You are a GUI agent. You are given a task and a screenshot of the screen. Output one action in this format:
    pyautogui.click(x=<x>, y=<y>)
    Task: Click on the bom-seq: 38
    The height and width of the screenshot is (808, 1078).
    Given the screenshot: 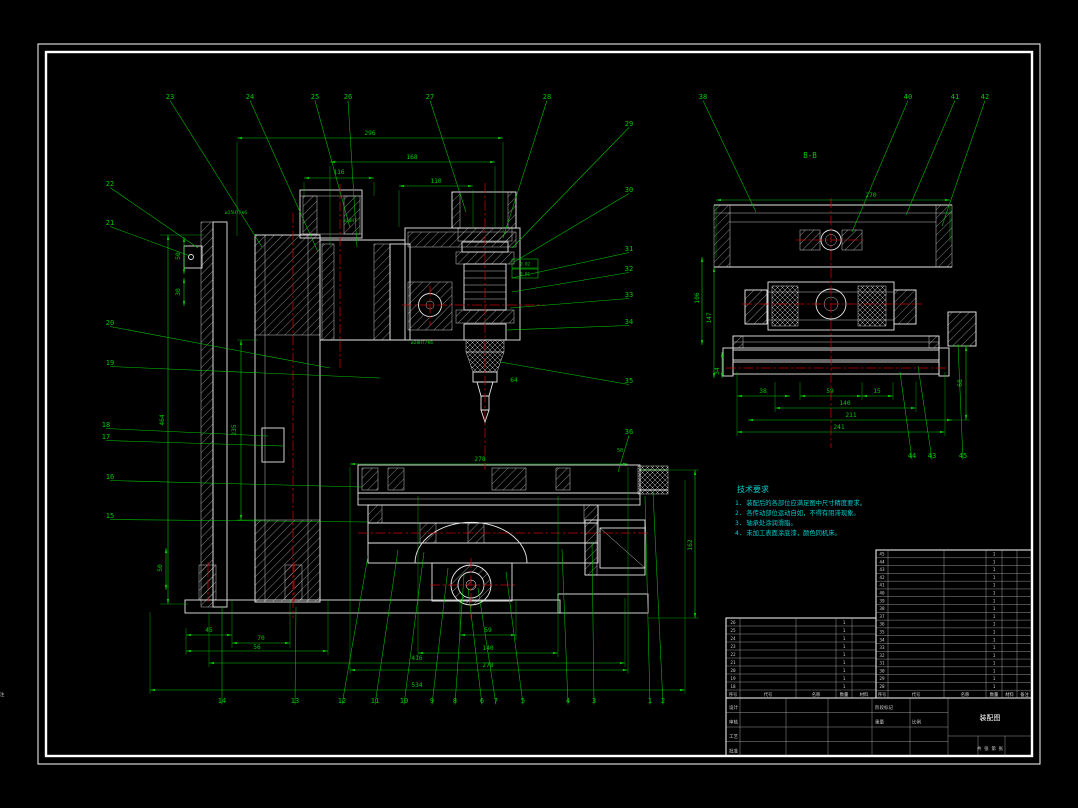 What is the action you would take?
    pyautogui.click(x=882, y=609)
    